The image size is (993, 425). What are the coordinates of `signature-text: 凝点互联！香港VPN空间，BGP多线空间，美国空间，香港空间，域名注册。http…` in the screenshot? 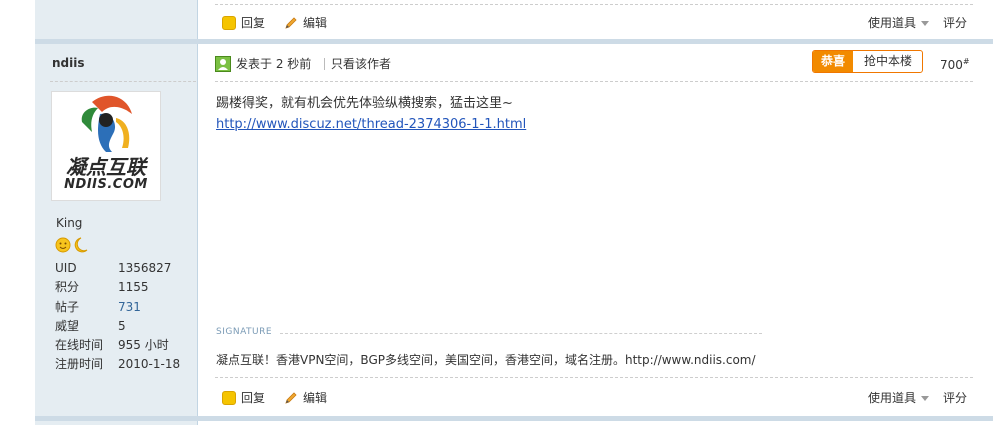 It's located at (486, 360).